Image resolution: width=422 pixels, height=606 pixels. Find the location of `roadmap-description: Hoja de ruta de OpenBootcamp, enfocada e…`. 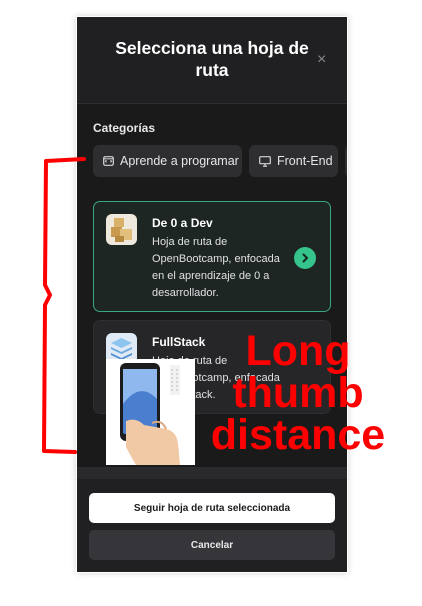

roadmap-description: Hoja de ruta de OpenBootcamp, enfocada e… is located at coordinates (216, 267).